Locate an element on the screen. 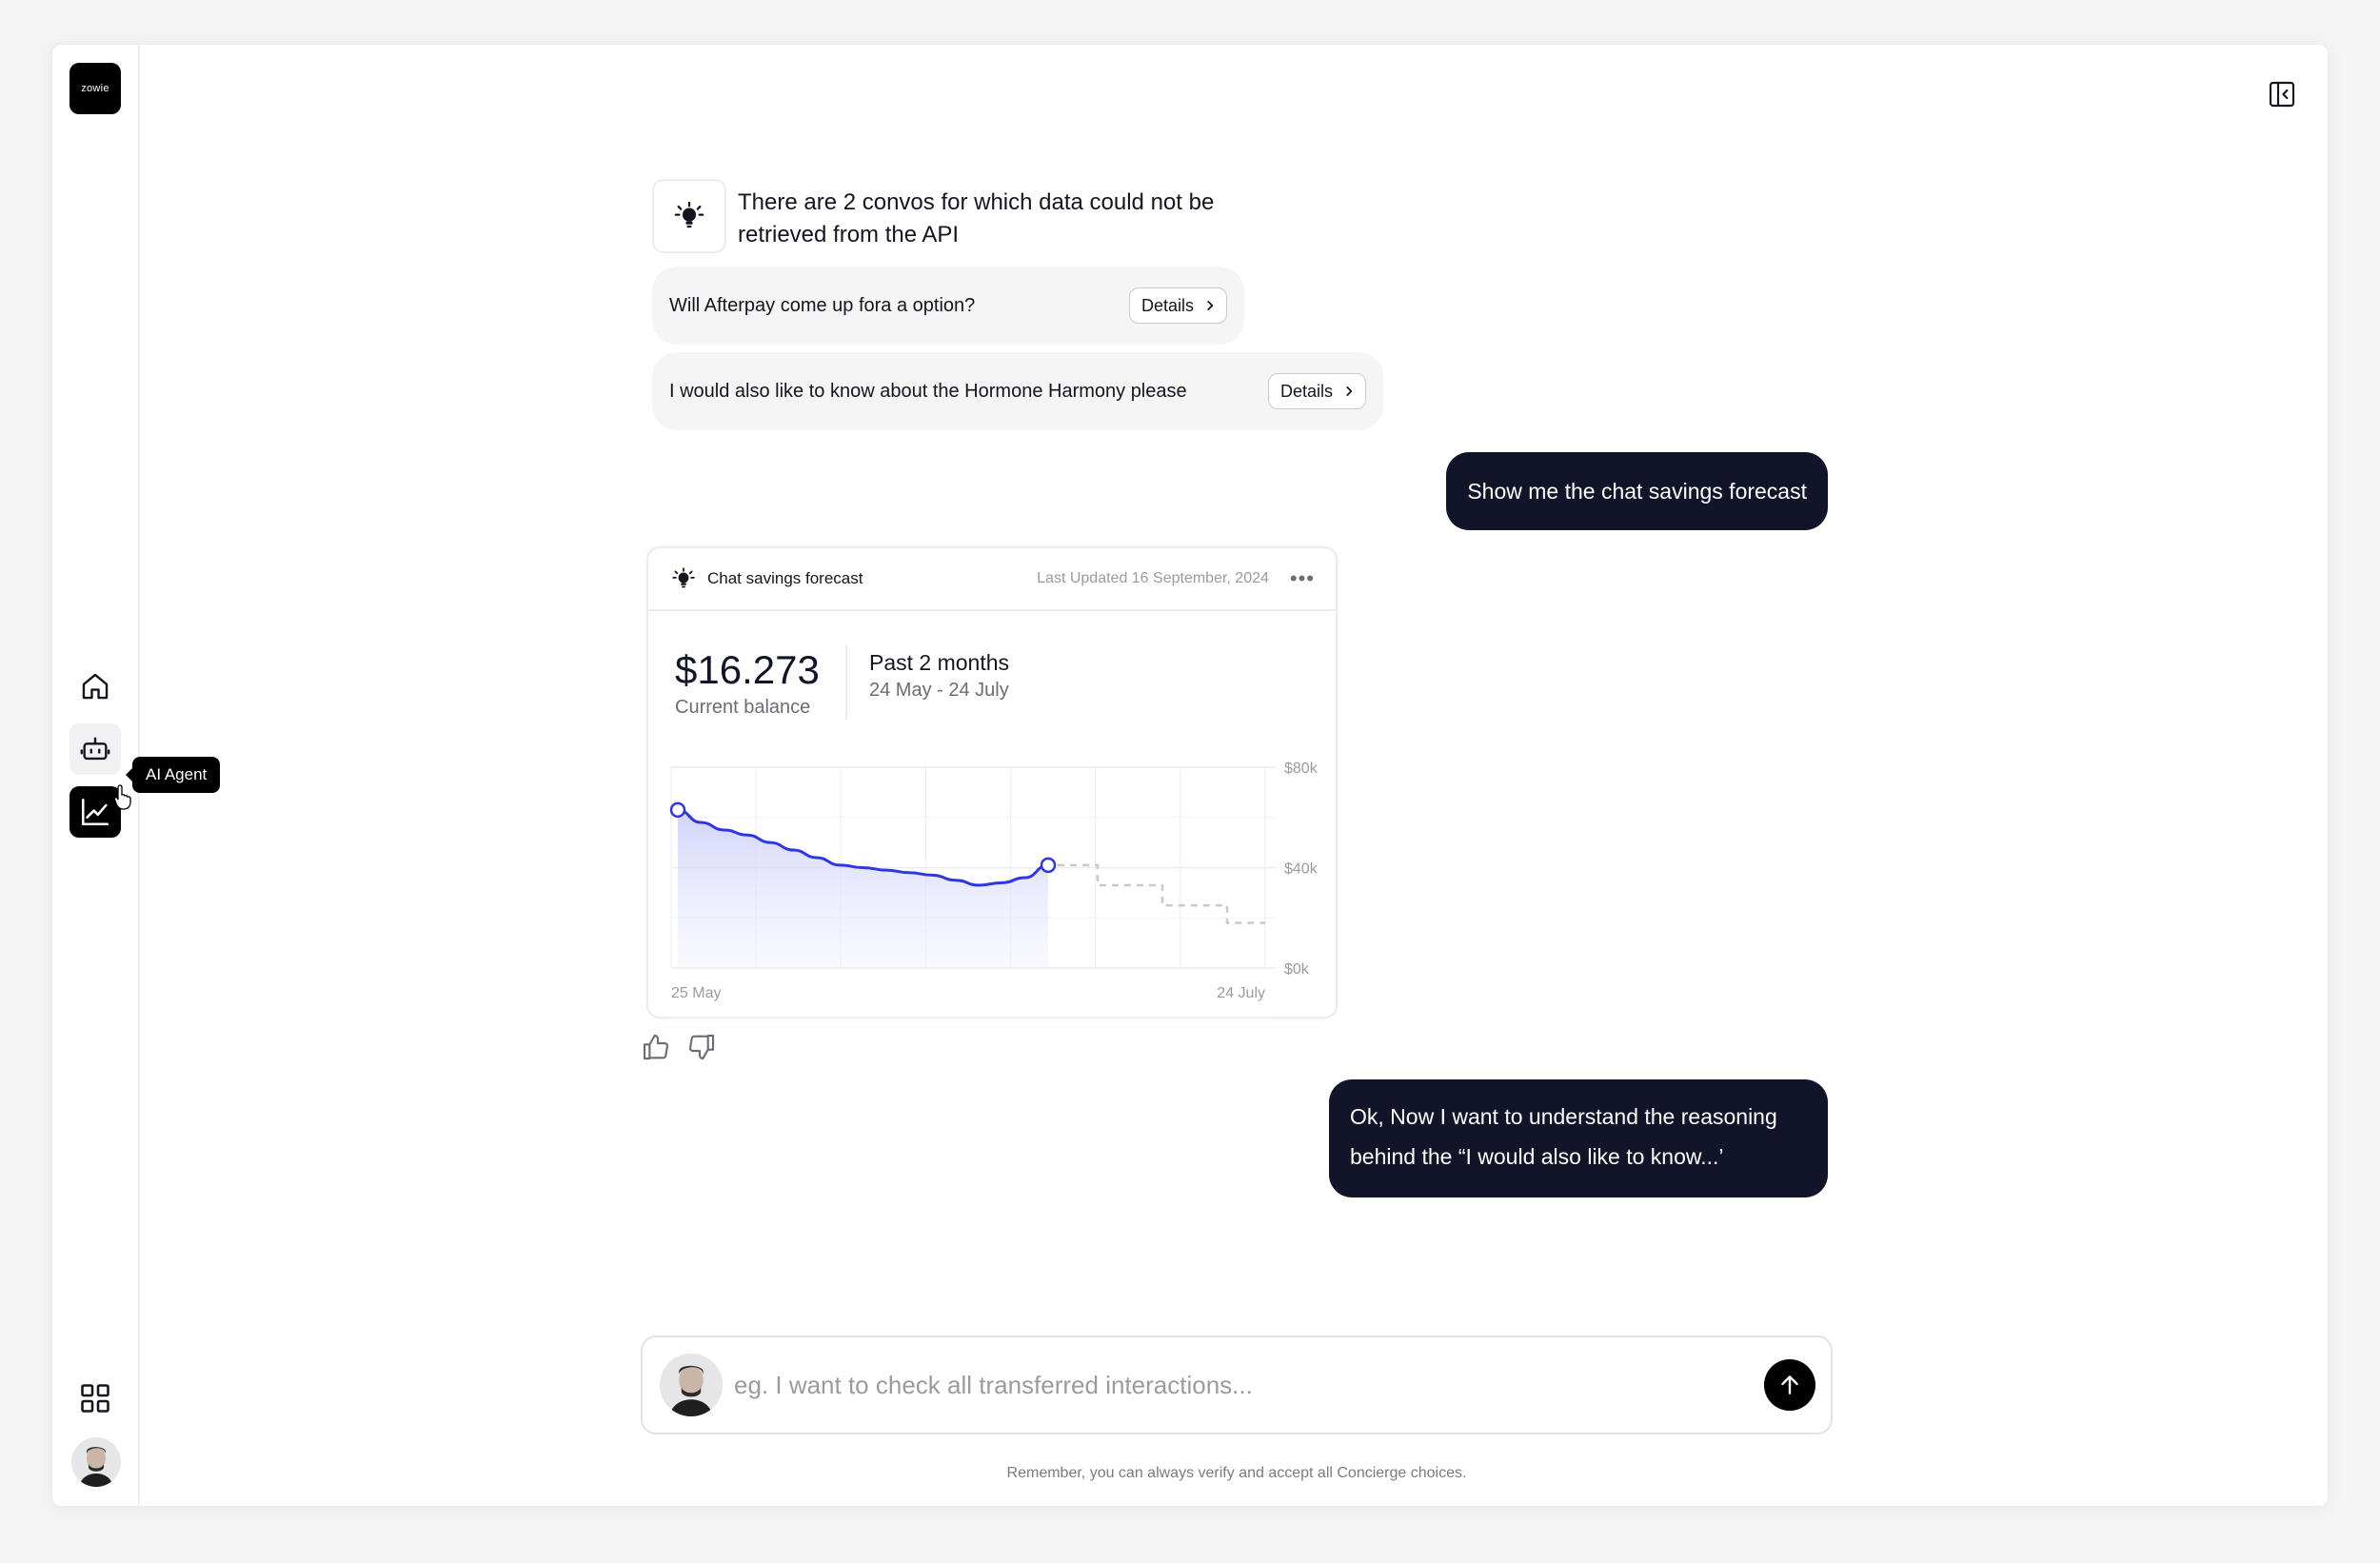  savings-chart: $80k $40k $0k 25 May 24 July is located at coordinates (994, 890).